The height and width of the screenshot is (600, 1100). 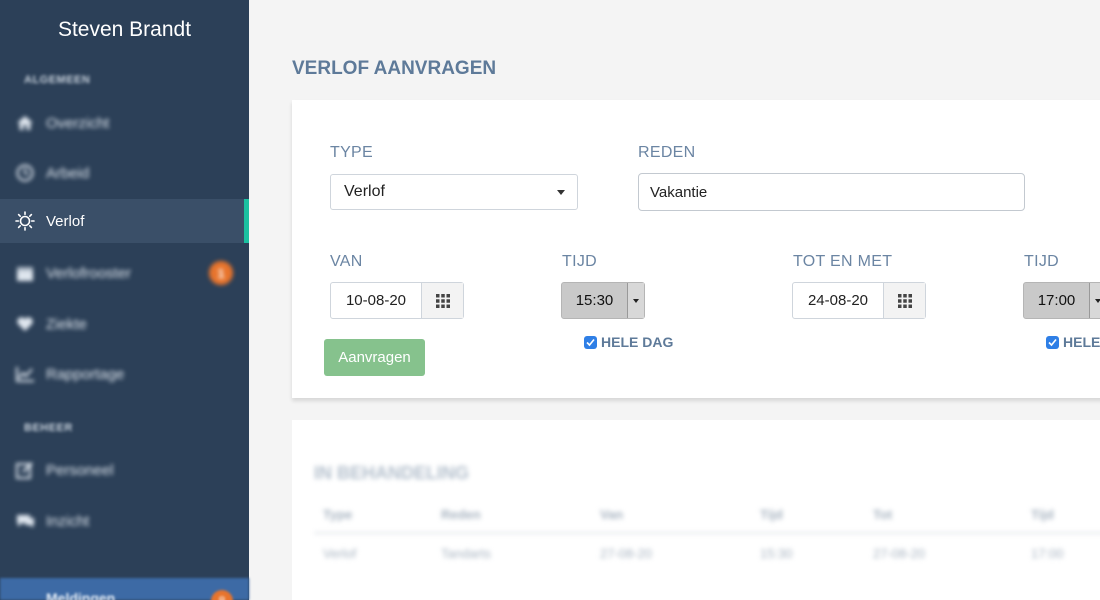 I want to click on until-label: TOT EN MET, so click(x=843, y=261).